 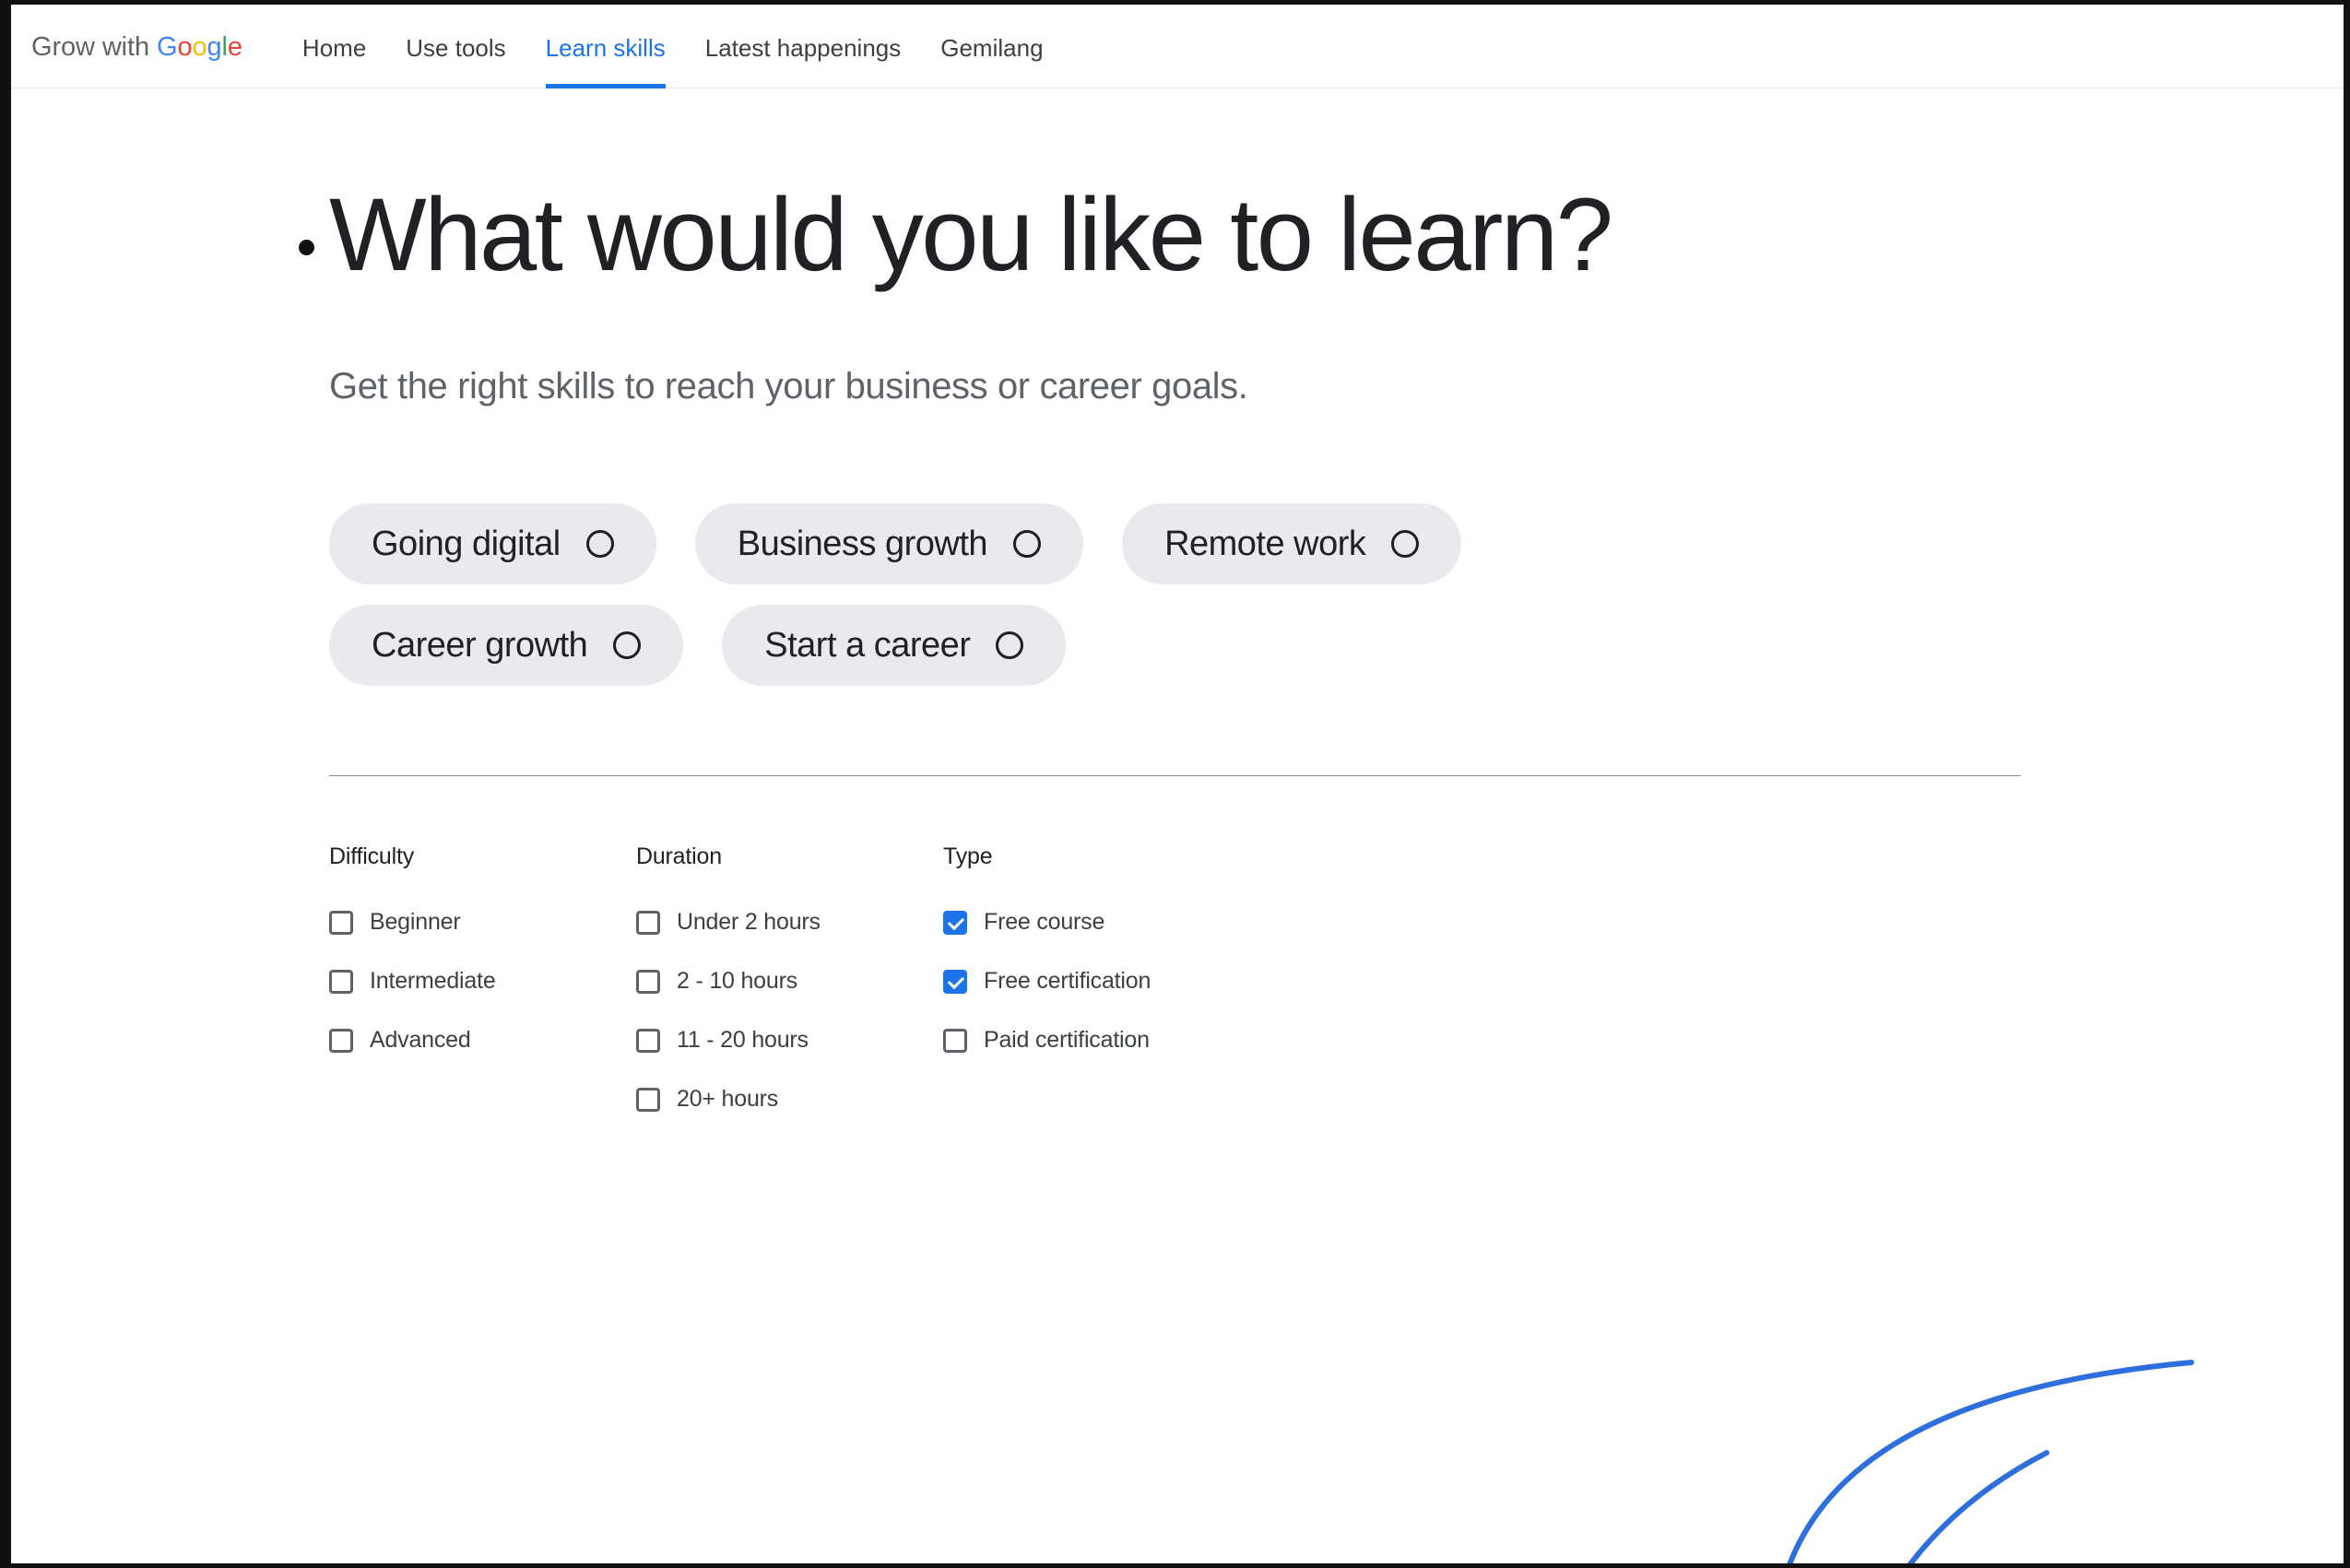 I want to click on filter-option-label: Paid certification, so click(x=1067, y=1040).